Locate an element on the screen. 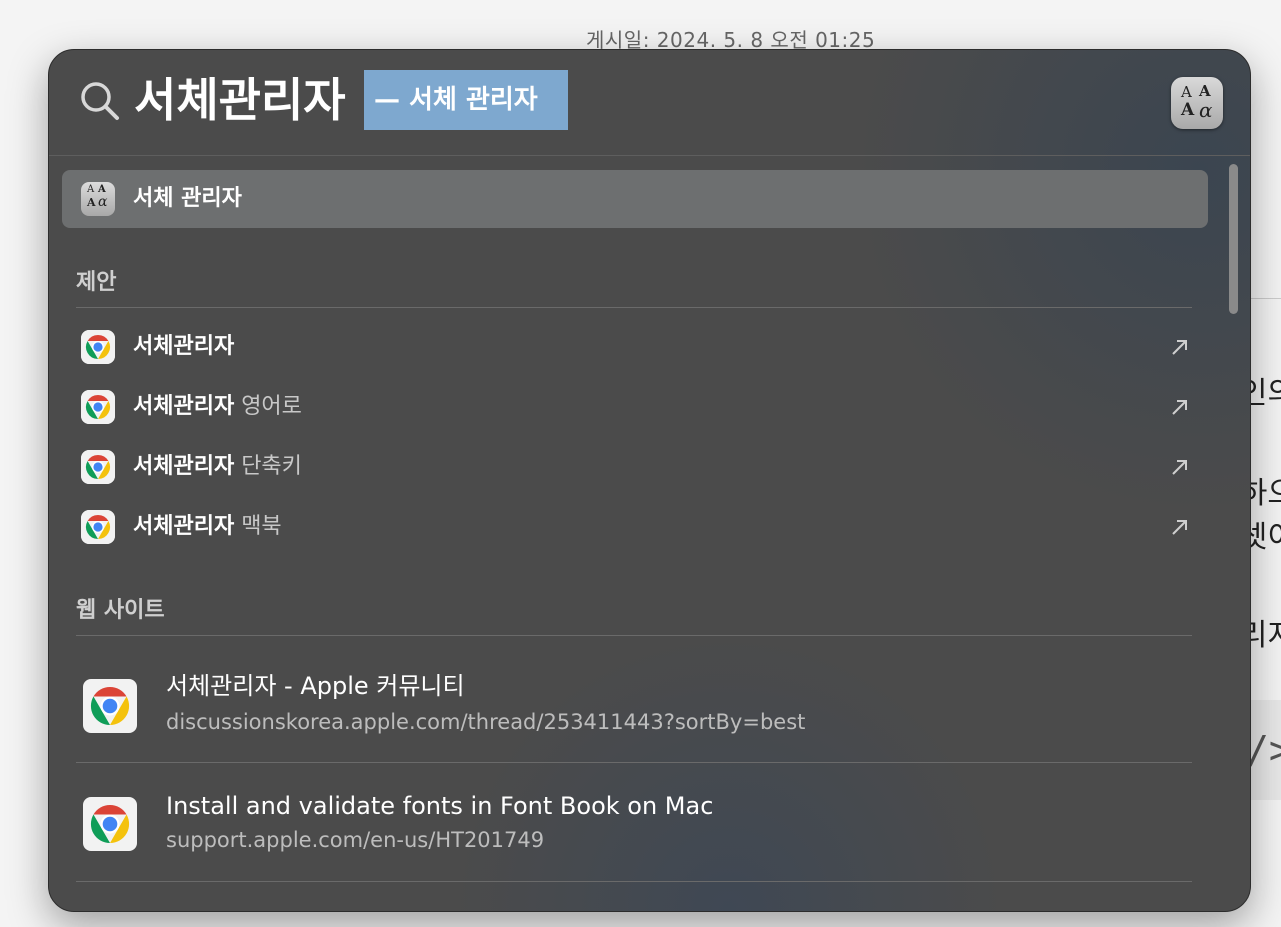  suggestions-heading: 제안 is located at coordinates (96, 282).